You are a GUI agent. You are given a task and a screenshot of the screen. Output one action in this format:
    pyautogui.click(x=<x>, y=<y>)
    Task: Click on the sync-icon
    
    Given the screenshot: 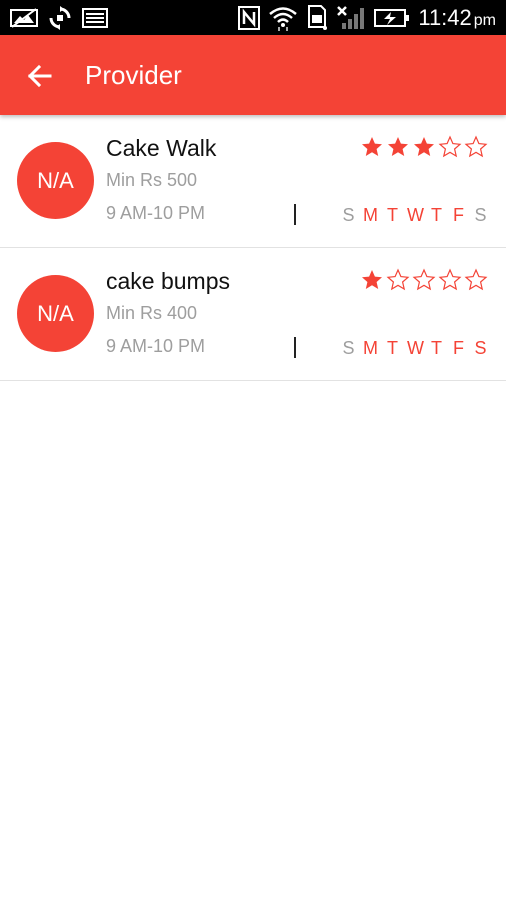 What is the action you would take?
    pyautogui.click(x=60, y=18)
    